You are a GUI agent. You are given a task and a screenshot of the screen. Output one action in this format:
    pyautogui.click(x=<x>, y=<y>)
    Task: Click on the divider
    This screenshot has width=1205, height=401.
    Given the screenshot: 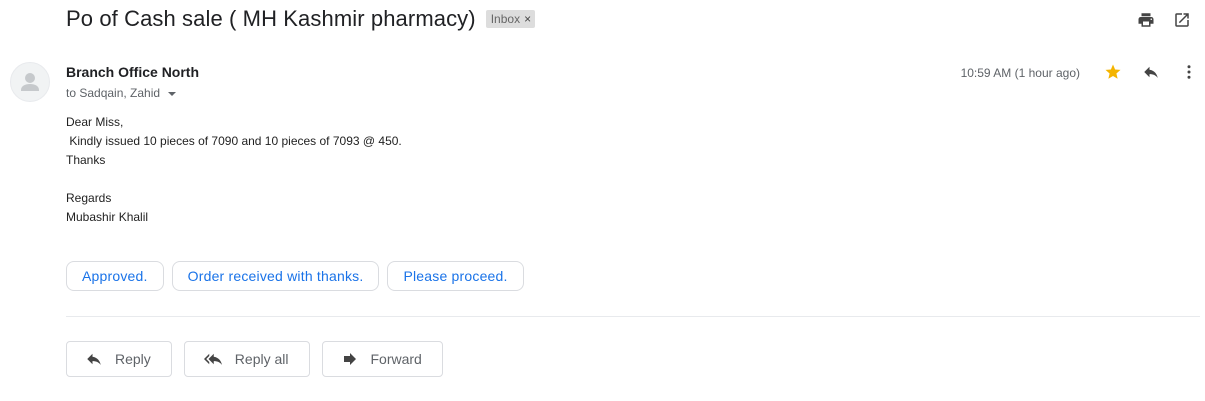 What is the action you would take?
    pyautogui.click(x=633, y=316)
    